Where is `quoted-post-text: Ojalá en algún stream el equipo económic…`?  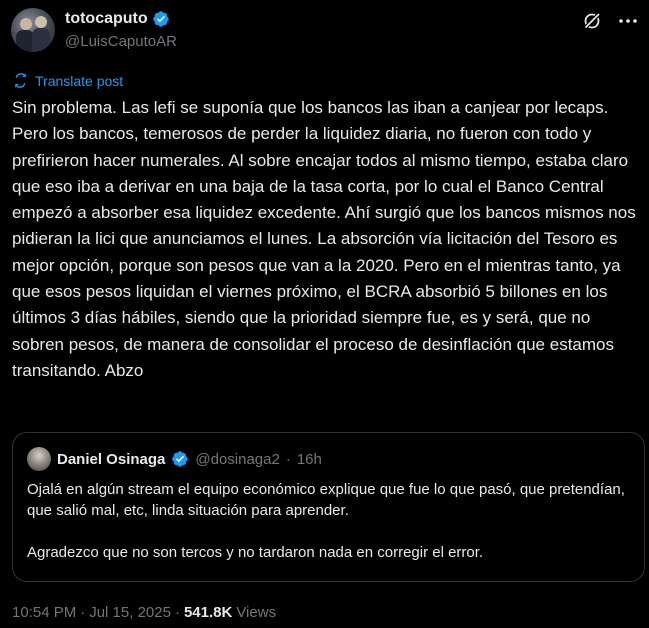 quoted-post-text: Ojalá en algún stream el equipo económic… is located at coordinates (327, 521).